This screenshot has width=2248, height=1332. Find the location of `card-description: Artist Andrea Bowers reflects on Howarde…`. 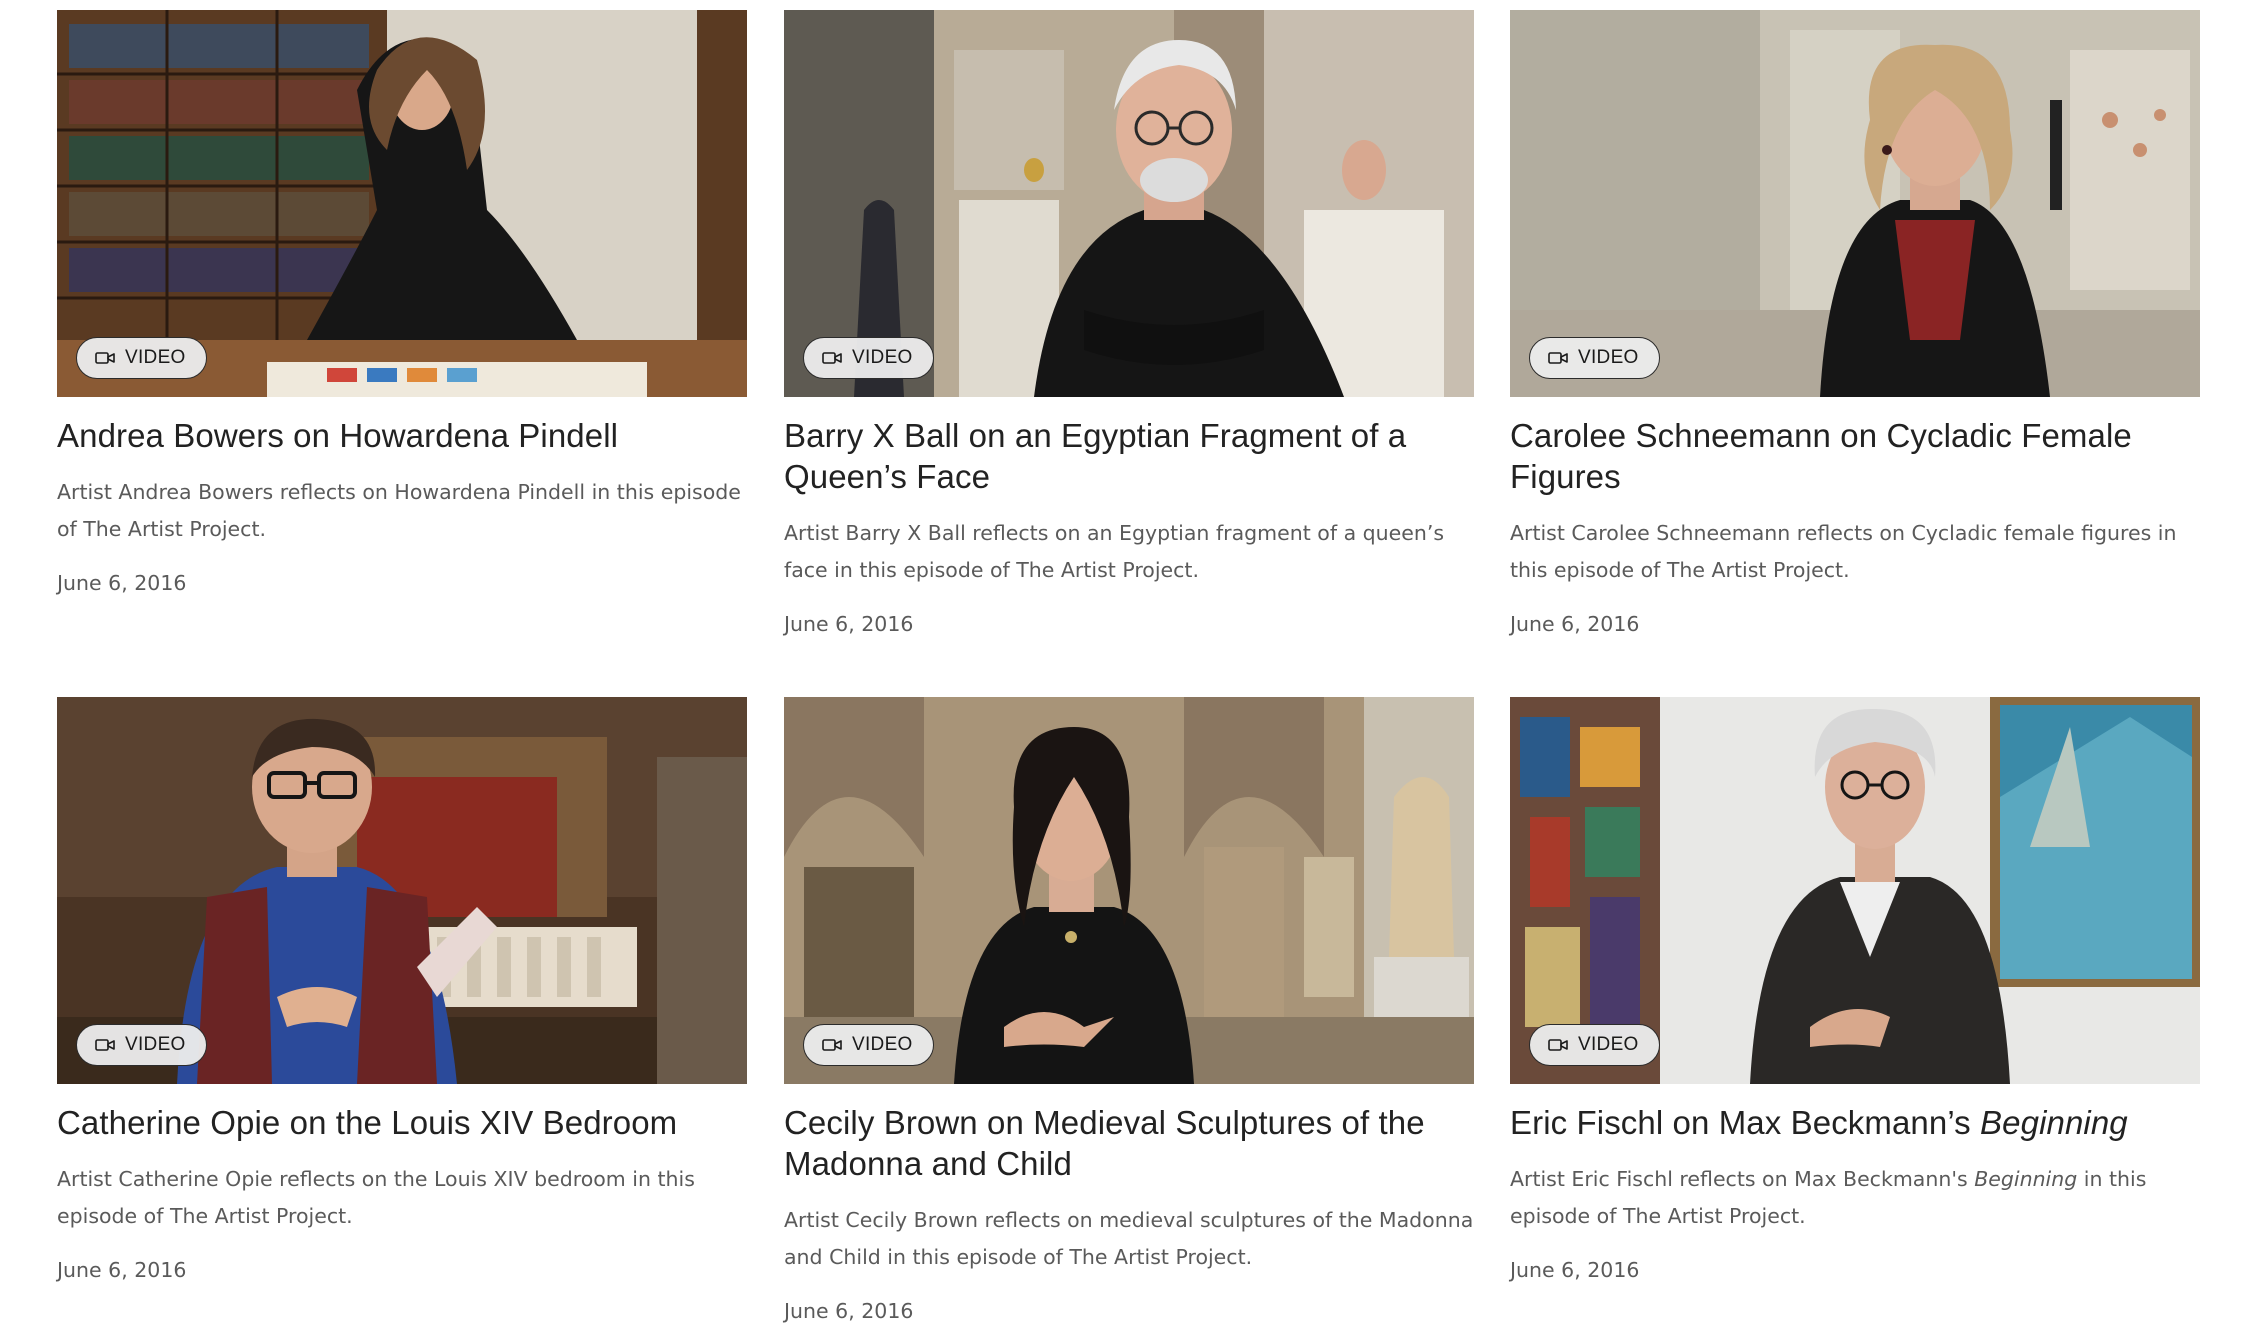

card-description: Artist Andrea Bowers reflects on Howarde… is located at coordinates (402, 511).